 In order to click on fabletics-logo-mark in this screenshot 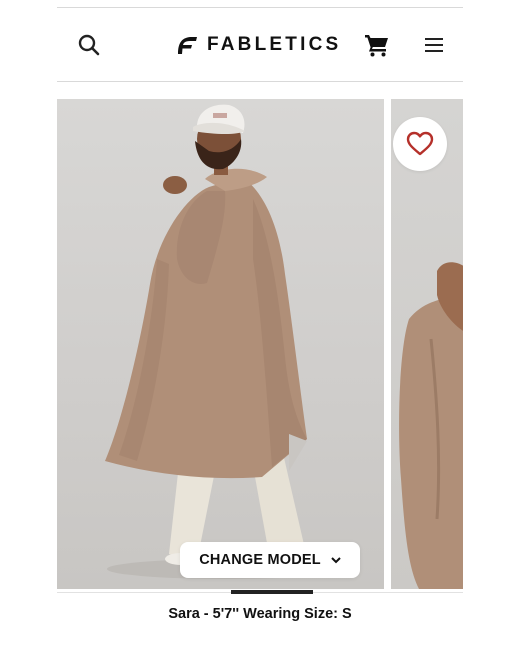, I will do `click(187, 45)`.